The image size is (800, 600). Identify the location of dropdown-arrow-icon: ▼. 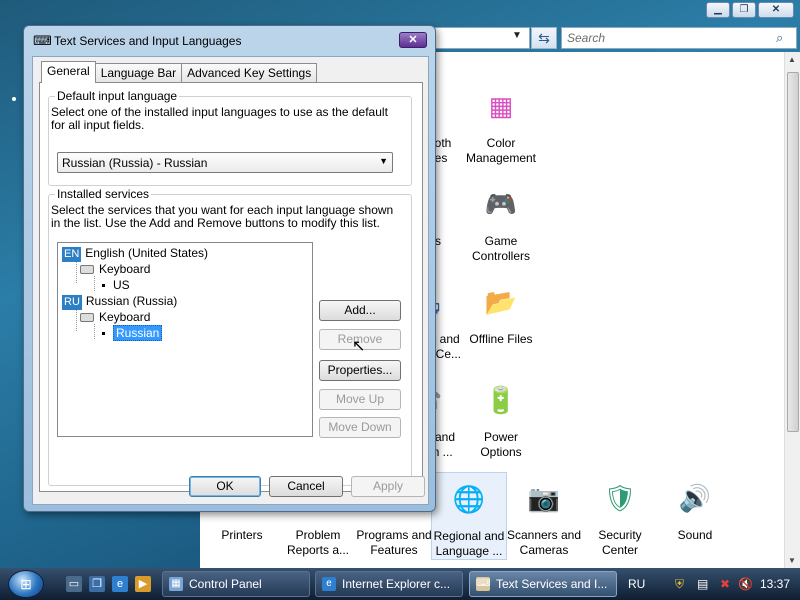
(383, 161).